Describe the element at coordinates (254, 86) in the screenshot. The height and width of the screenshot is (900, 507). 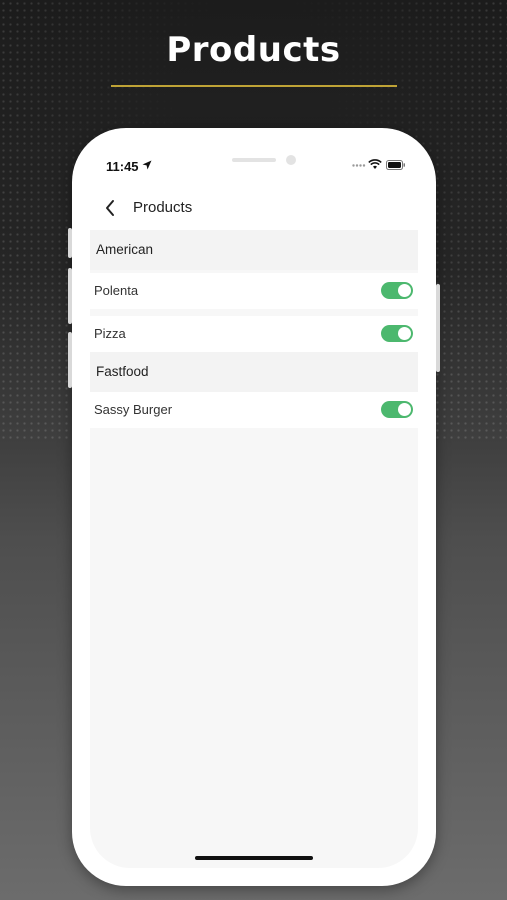
I see `headline-underline` at that location.